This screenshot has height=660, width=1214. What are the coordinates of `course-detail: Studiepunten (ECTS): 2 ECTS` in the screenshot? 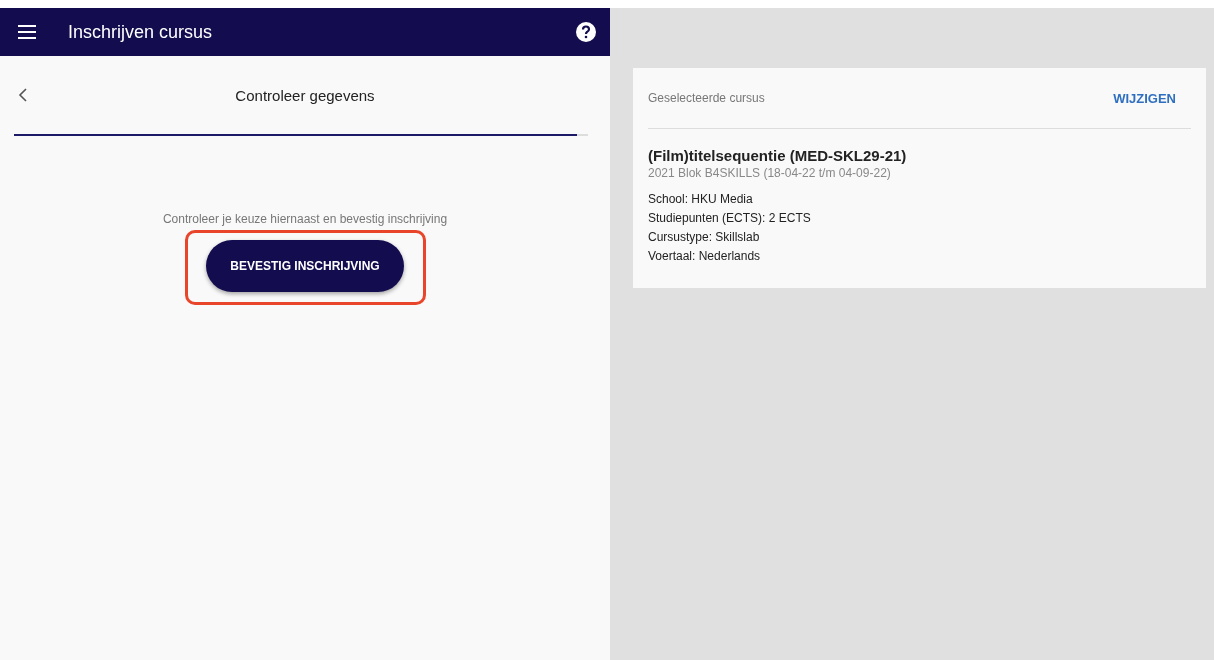 It's located at (730, 218).